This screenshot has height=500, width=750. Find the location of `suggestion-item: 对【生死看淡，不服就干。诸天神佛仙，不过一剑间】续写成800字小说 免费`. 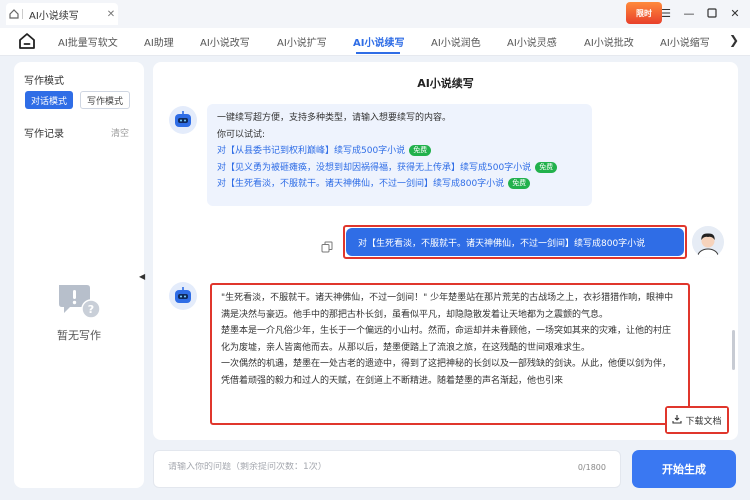

suggestion-item: 对【生死看淡，不服就干。诸天神佛仙，不过一剑间】续写成800字小说 免费 is located at coordinates (399, 184).